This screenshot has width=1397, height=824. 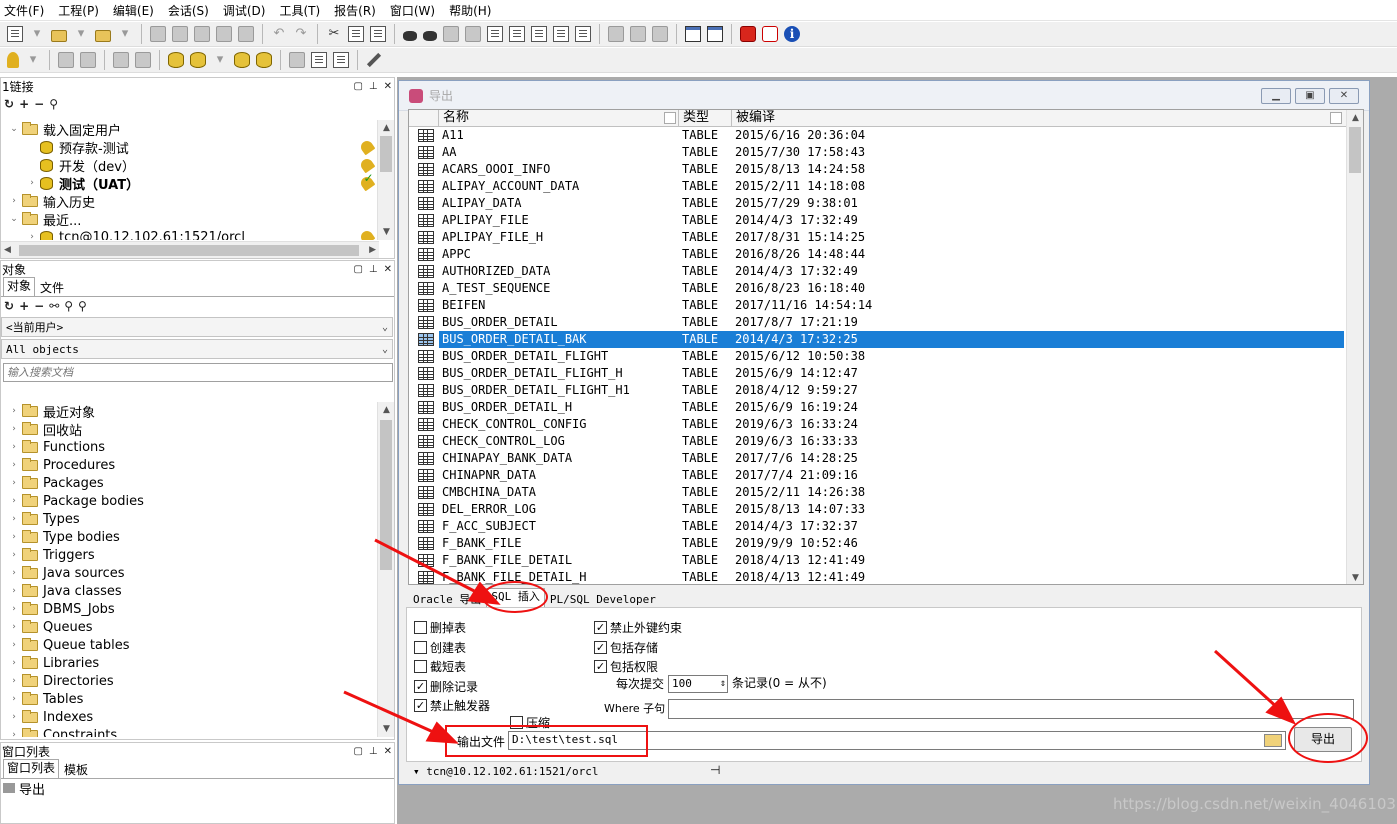 What do you see at coordinates (886, 526) in the screenshot?
I see `table-row: F_ACC_SUBJECT TABLE 2014/4/3 17:32:37` at bounding box center [886, 526].